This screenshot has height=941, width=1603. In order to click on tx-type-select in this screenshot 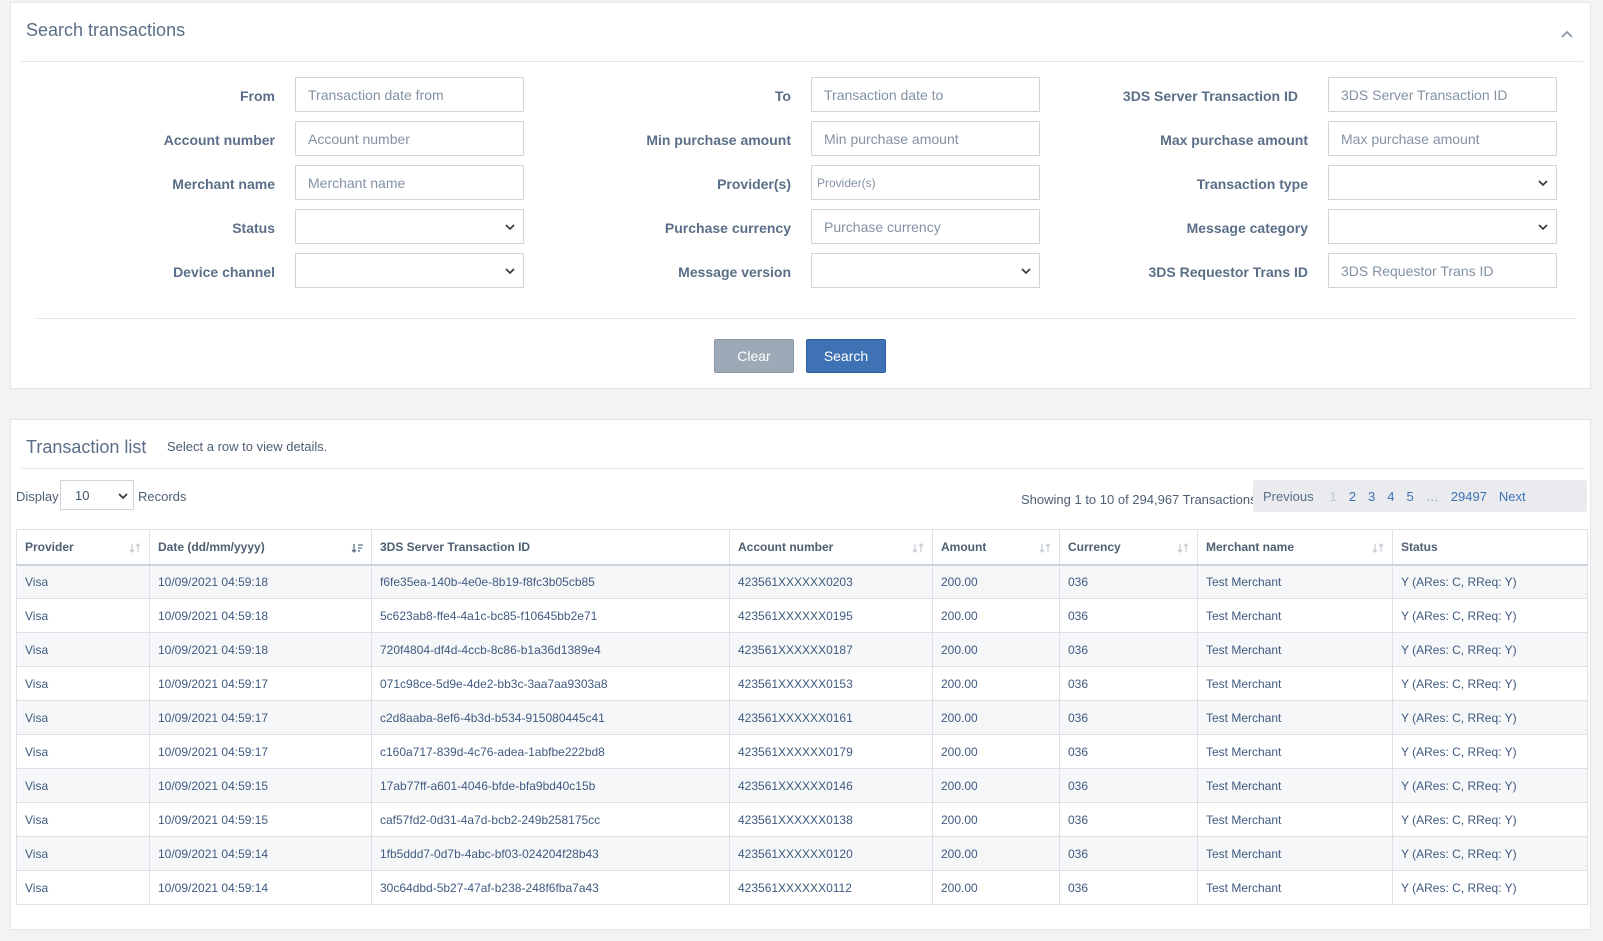, I will do `click(1442, 182)`.